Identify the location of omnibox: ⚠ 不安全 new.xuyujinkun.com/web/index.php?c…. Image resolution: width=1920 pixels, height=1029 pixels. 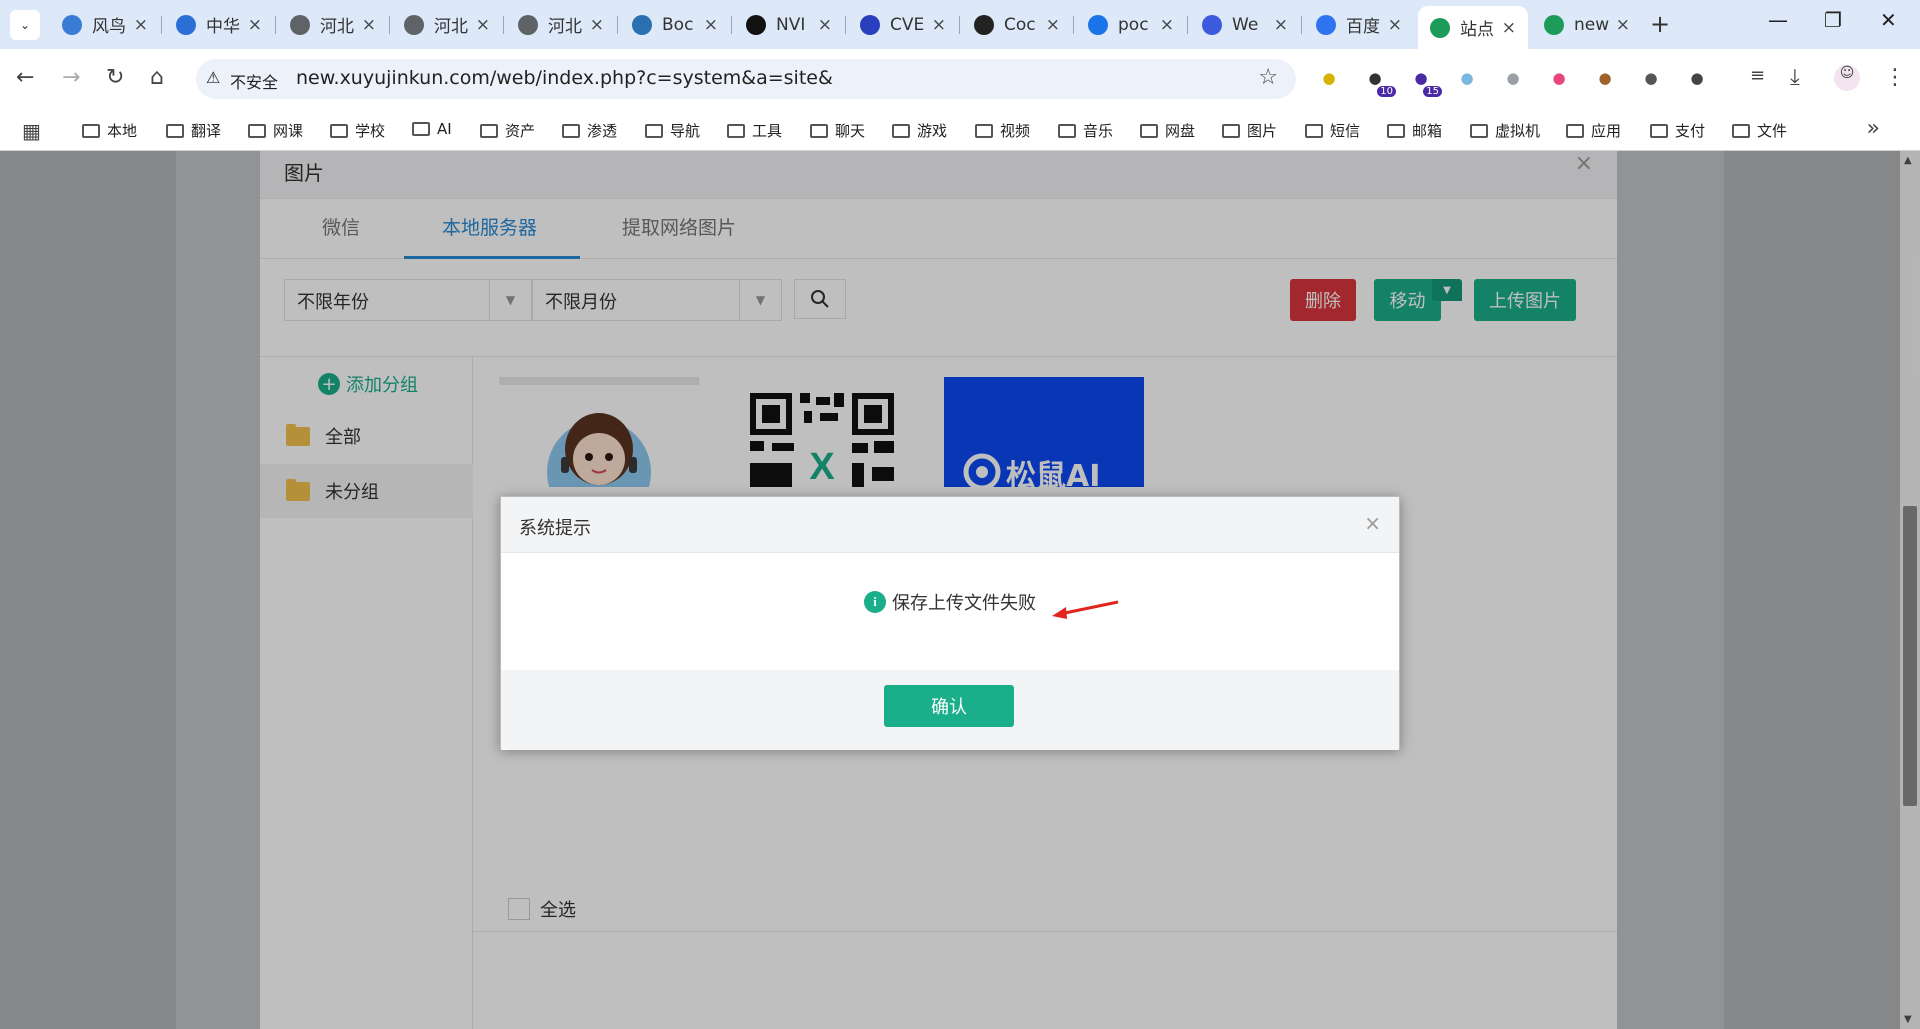
(746, 79).